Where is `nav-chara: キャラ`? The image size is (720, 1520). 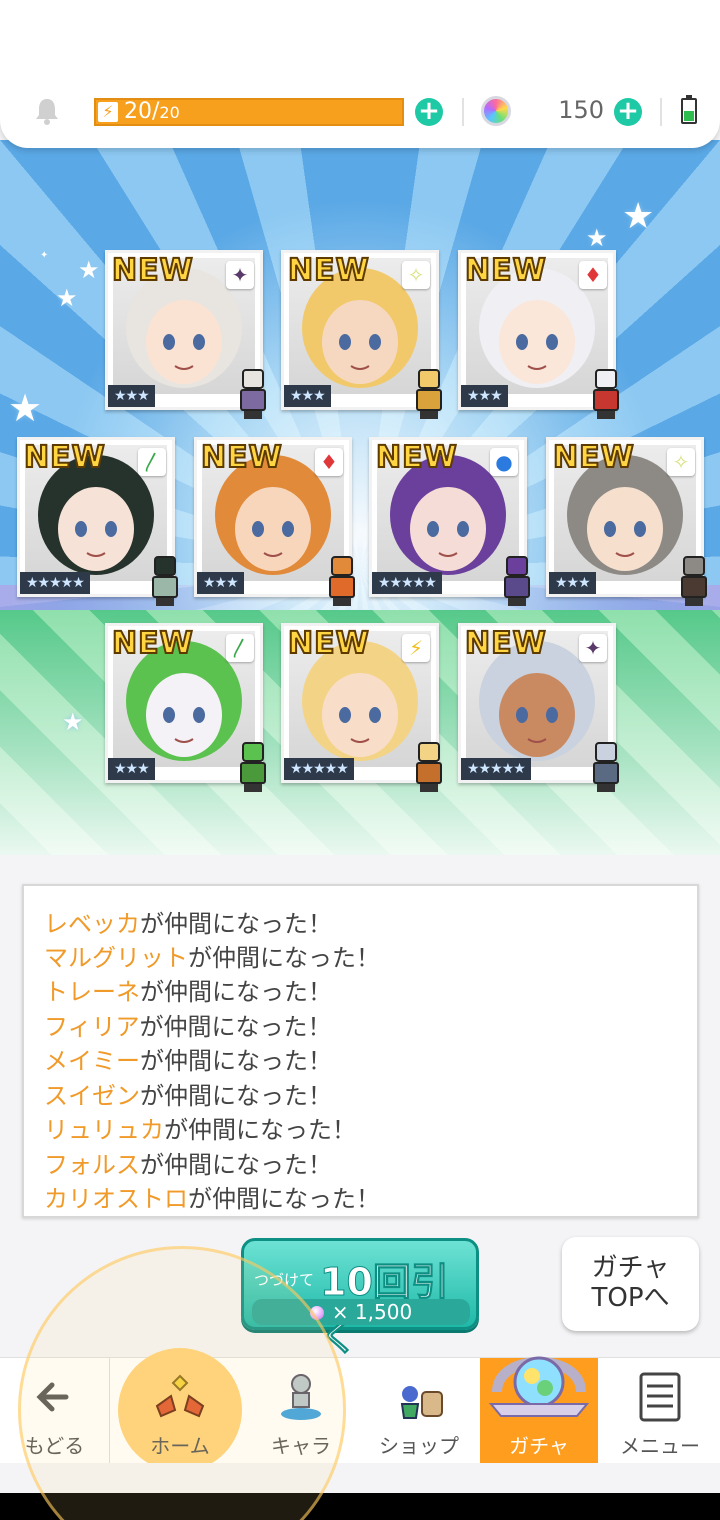 nav-chara: キャラ is located at coordinates (301, 1411).